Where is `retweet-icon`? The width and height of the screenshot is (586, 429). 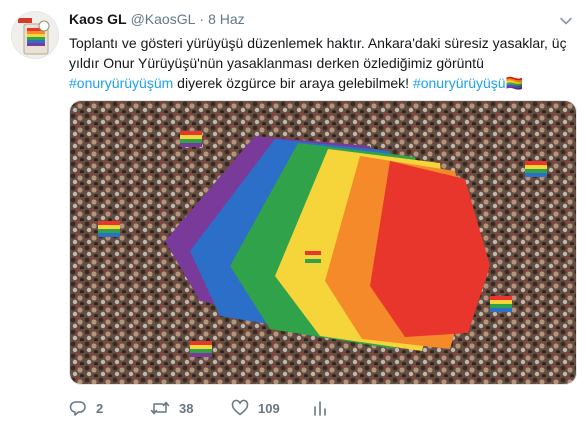
retweet-icon is located at coordinates (160, 408).